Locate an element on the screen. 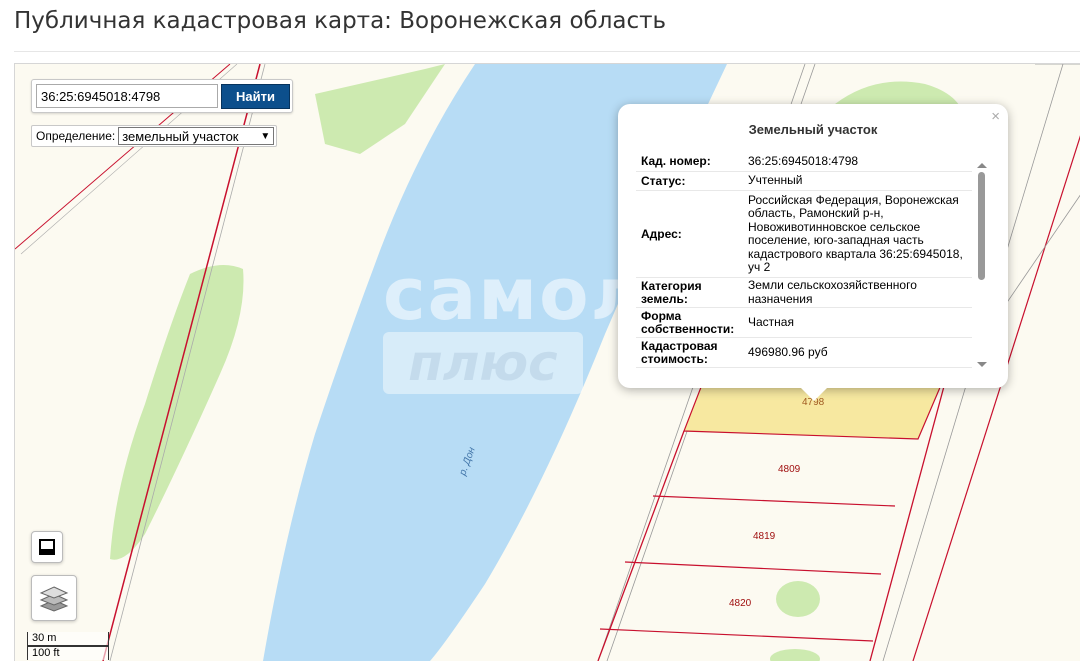 This screenshot has width=1080, height=661. popup-scrollbar is located at coordinates (982, 262).